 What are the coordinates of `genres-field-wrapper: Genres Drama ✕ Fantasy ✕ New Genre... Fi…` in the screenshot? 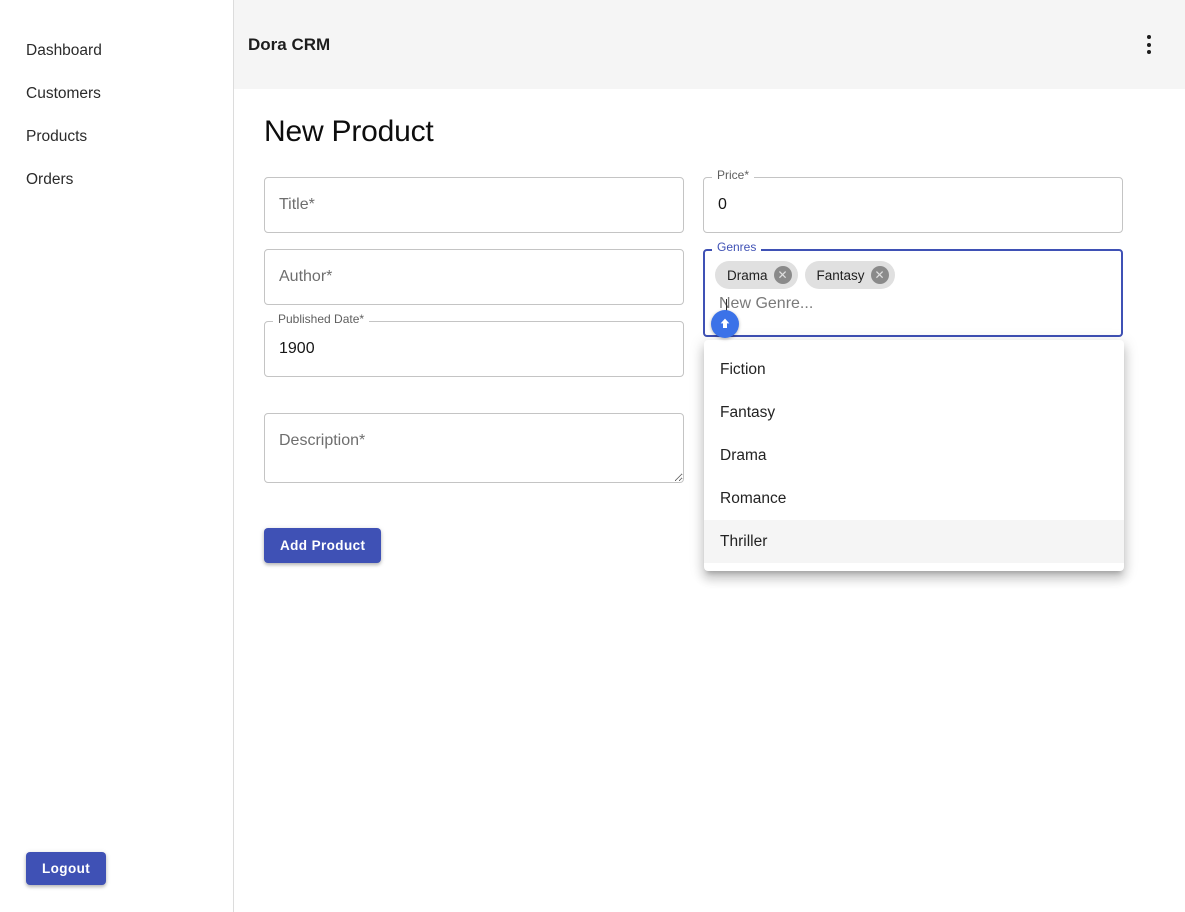 It's located at (913, 406).